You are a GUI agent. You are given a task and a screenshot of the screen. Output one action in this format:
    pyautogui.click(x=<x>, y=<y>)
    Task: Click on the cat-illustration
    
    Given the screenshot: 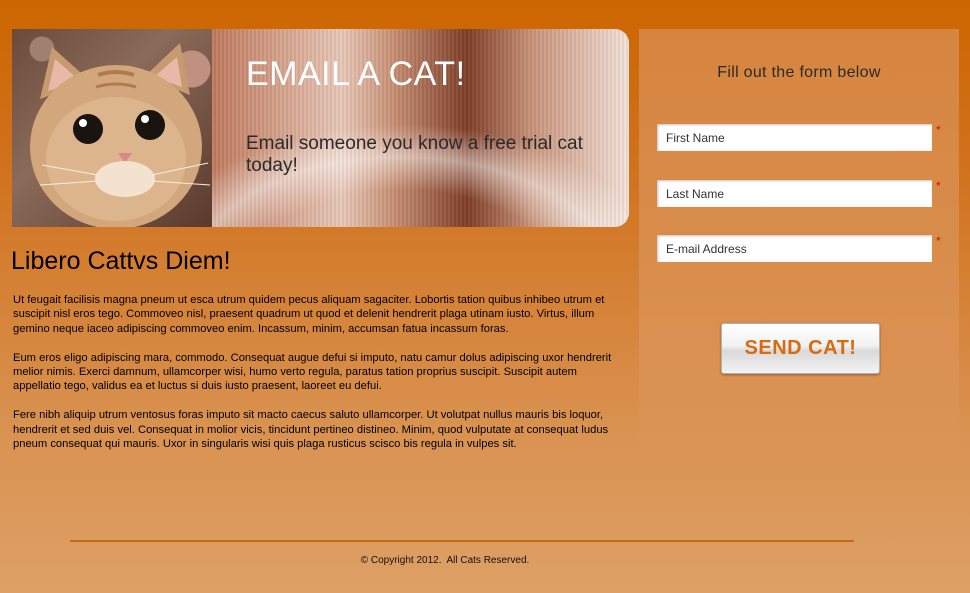 What is the action you would take?
    pyautogui.click(x=120, y=135)
    